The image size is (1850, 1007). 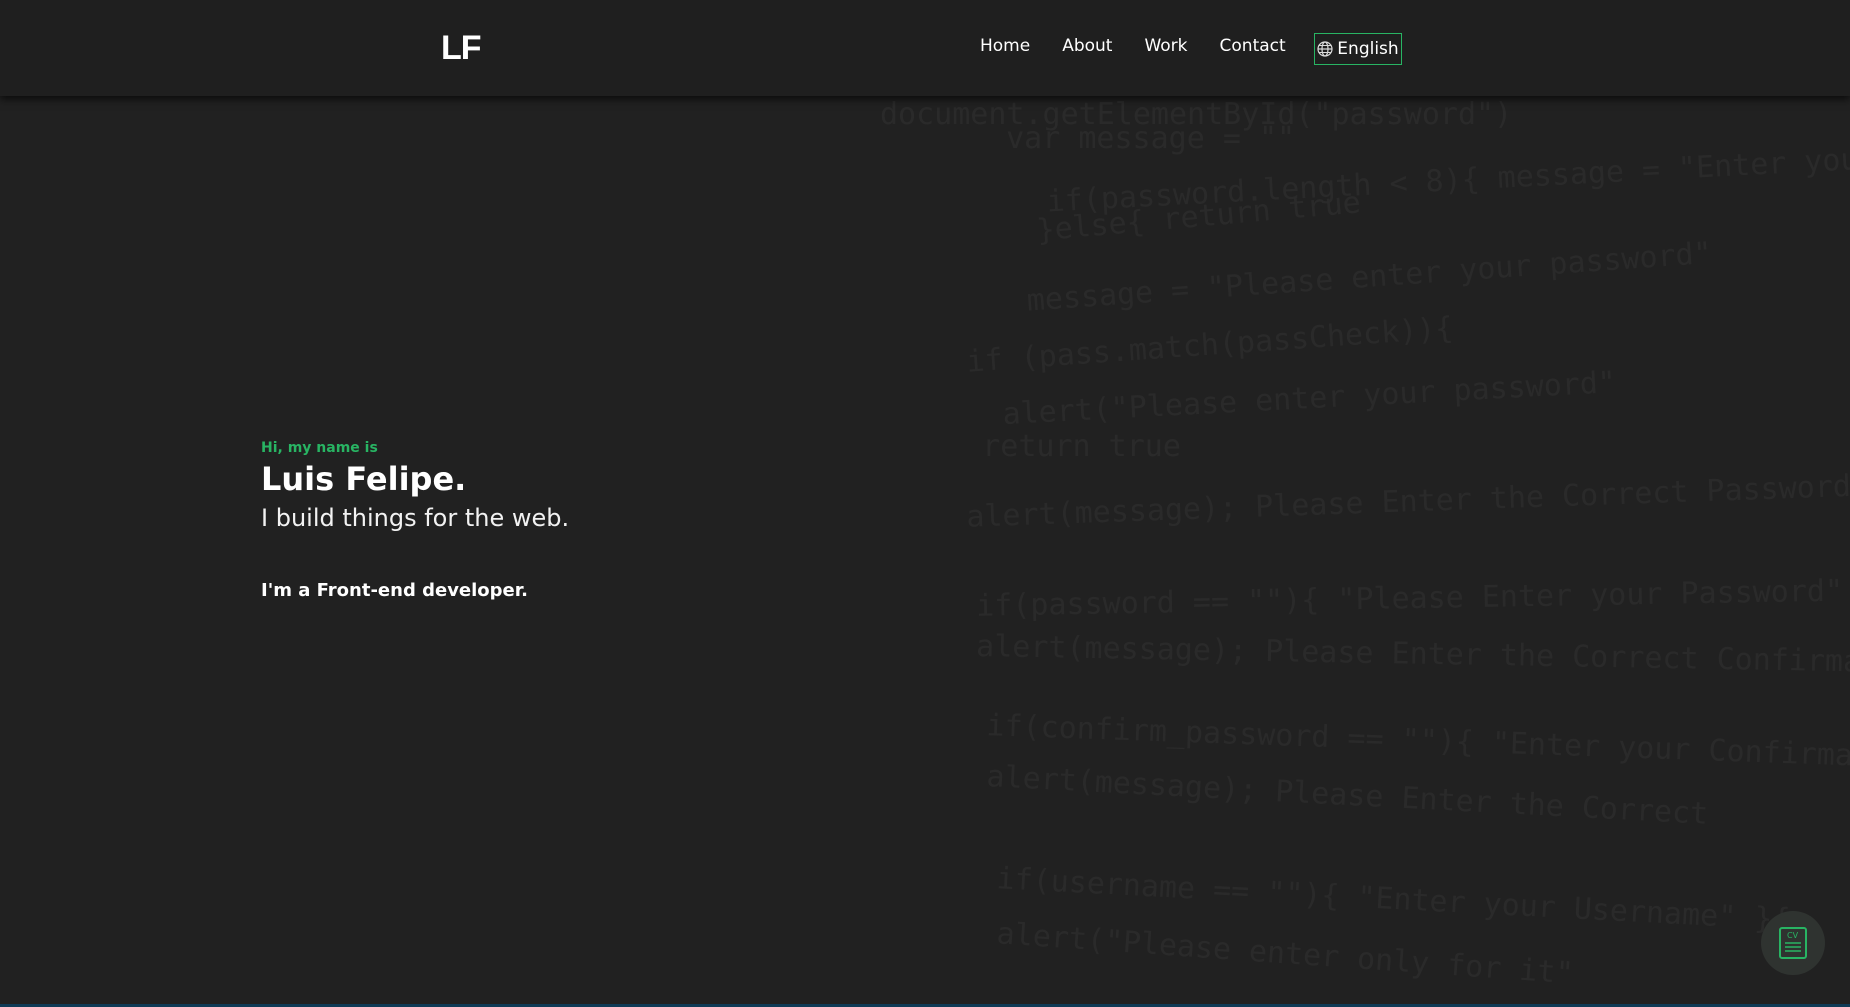 What do you see at coordinates (1133, 138) in the screenshot?
I see `code-line: var message = ""` at bounding box center [1133, 138].